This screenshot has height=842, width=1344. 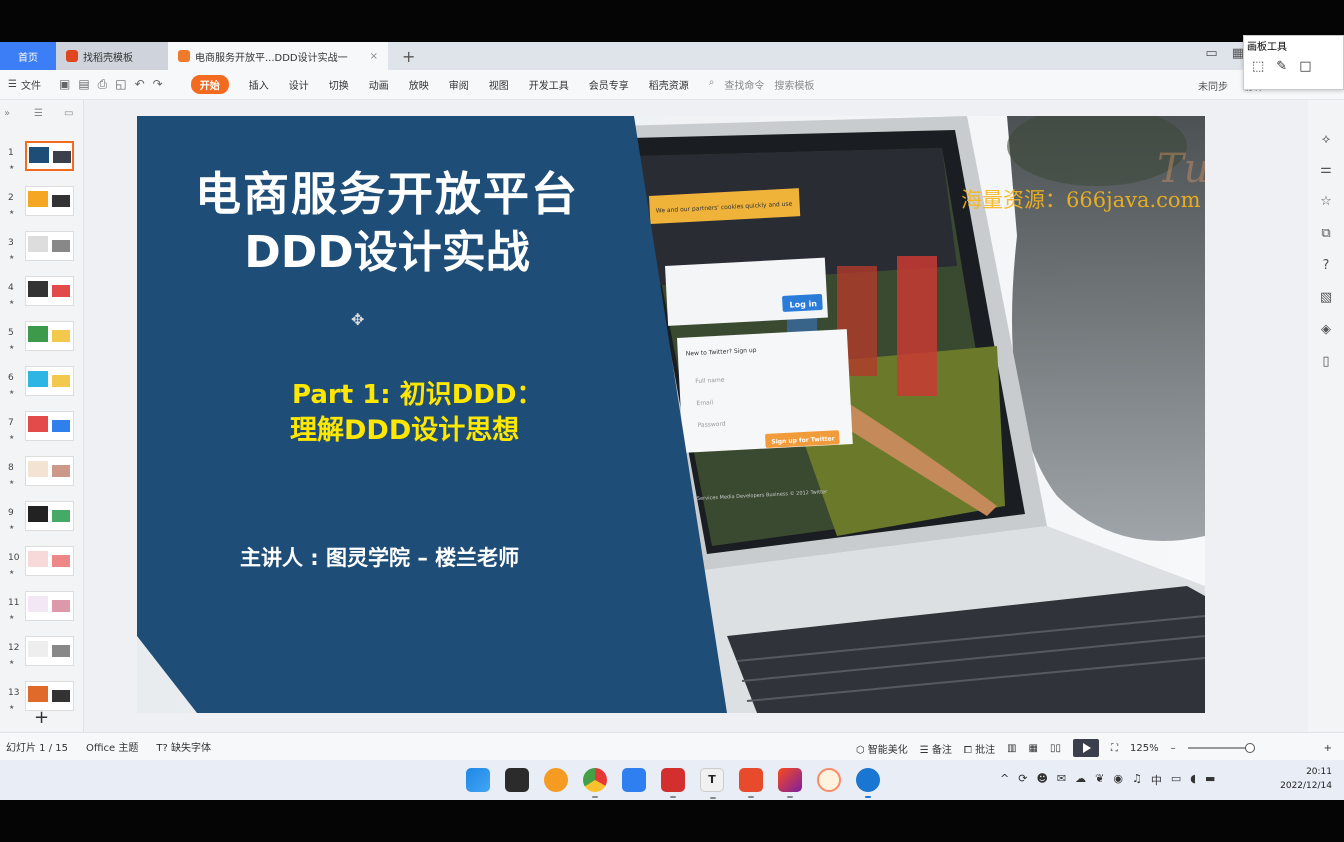 What do you see at coordinates (83, 84) in the screenshot?
I see `export-icon: ▤` at bounding box center [83, 84].